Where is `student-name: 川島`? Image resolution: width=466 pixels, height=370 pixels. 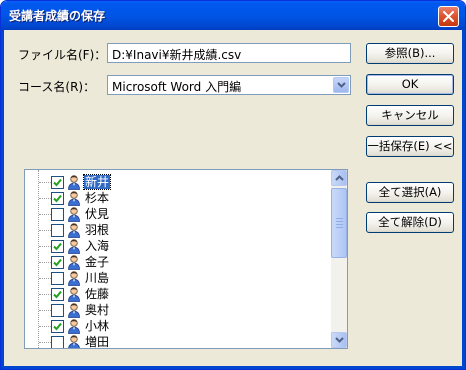 student-name: 川島 is located at coordinates (97, 278).